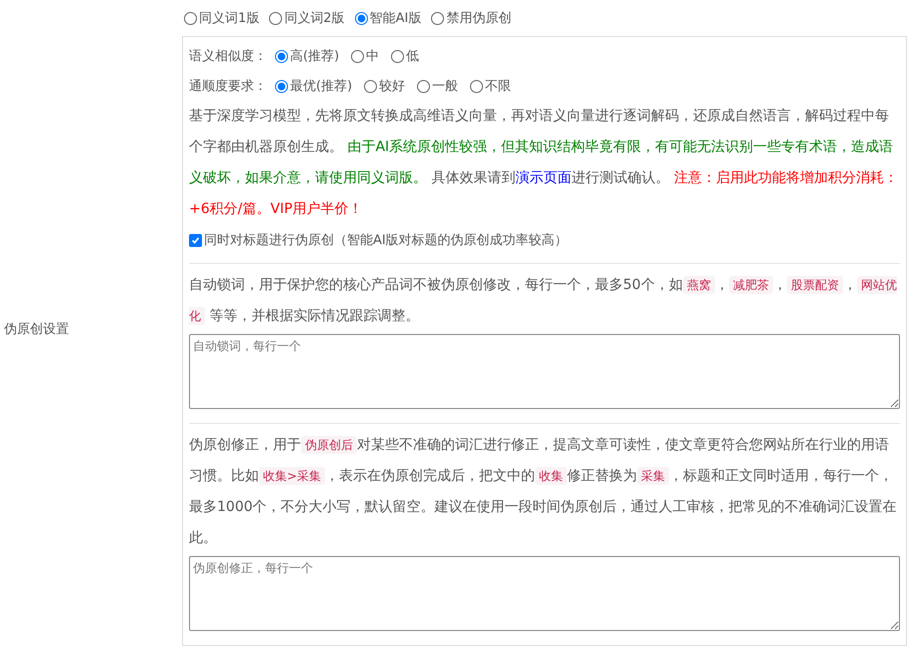 The image size is (911, 658). Describe the element at coordinates (814, 285) in the screenshot. I see `keyword-tag: 股票配资` at that location.